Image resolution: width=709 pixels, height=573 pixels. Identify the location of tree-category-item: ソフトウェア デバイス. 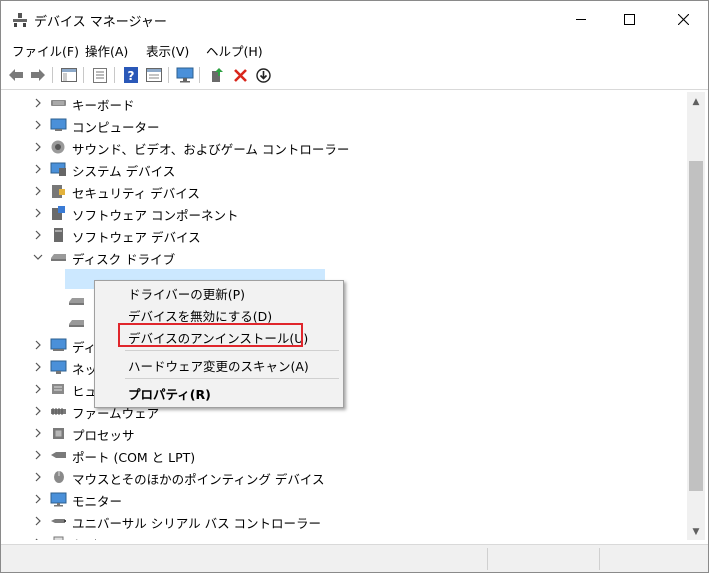
(345, 235).